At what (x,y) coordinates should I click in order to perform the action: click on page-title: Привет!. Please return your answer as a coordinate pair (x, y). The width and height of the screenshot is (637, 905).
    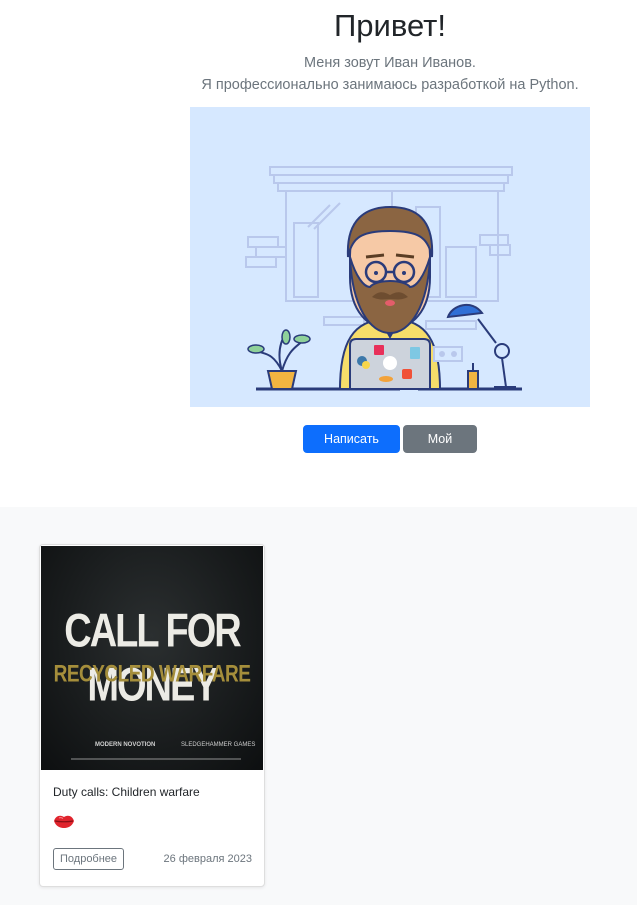
    Looking at the image, I should click on (390, 25).